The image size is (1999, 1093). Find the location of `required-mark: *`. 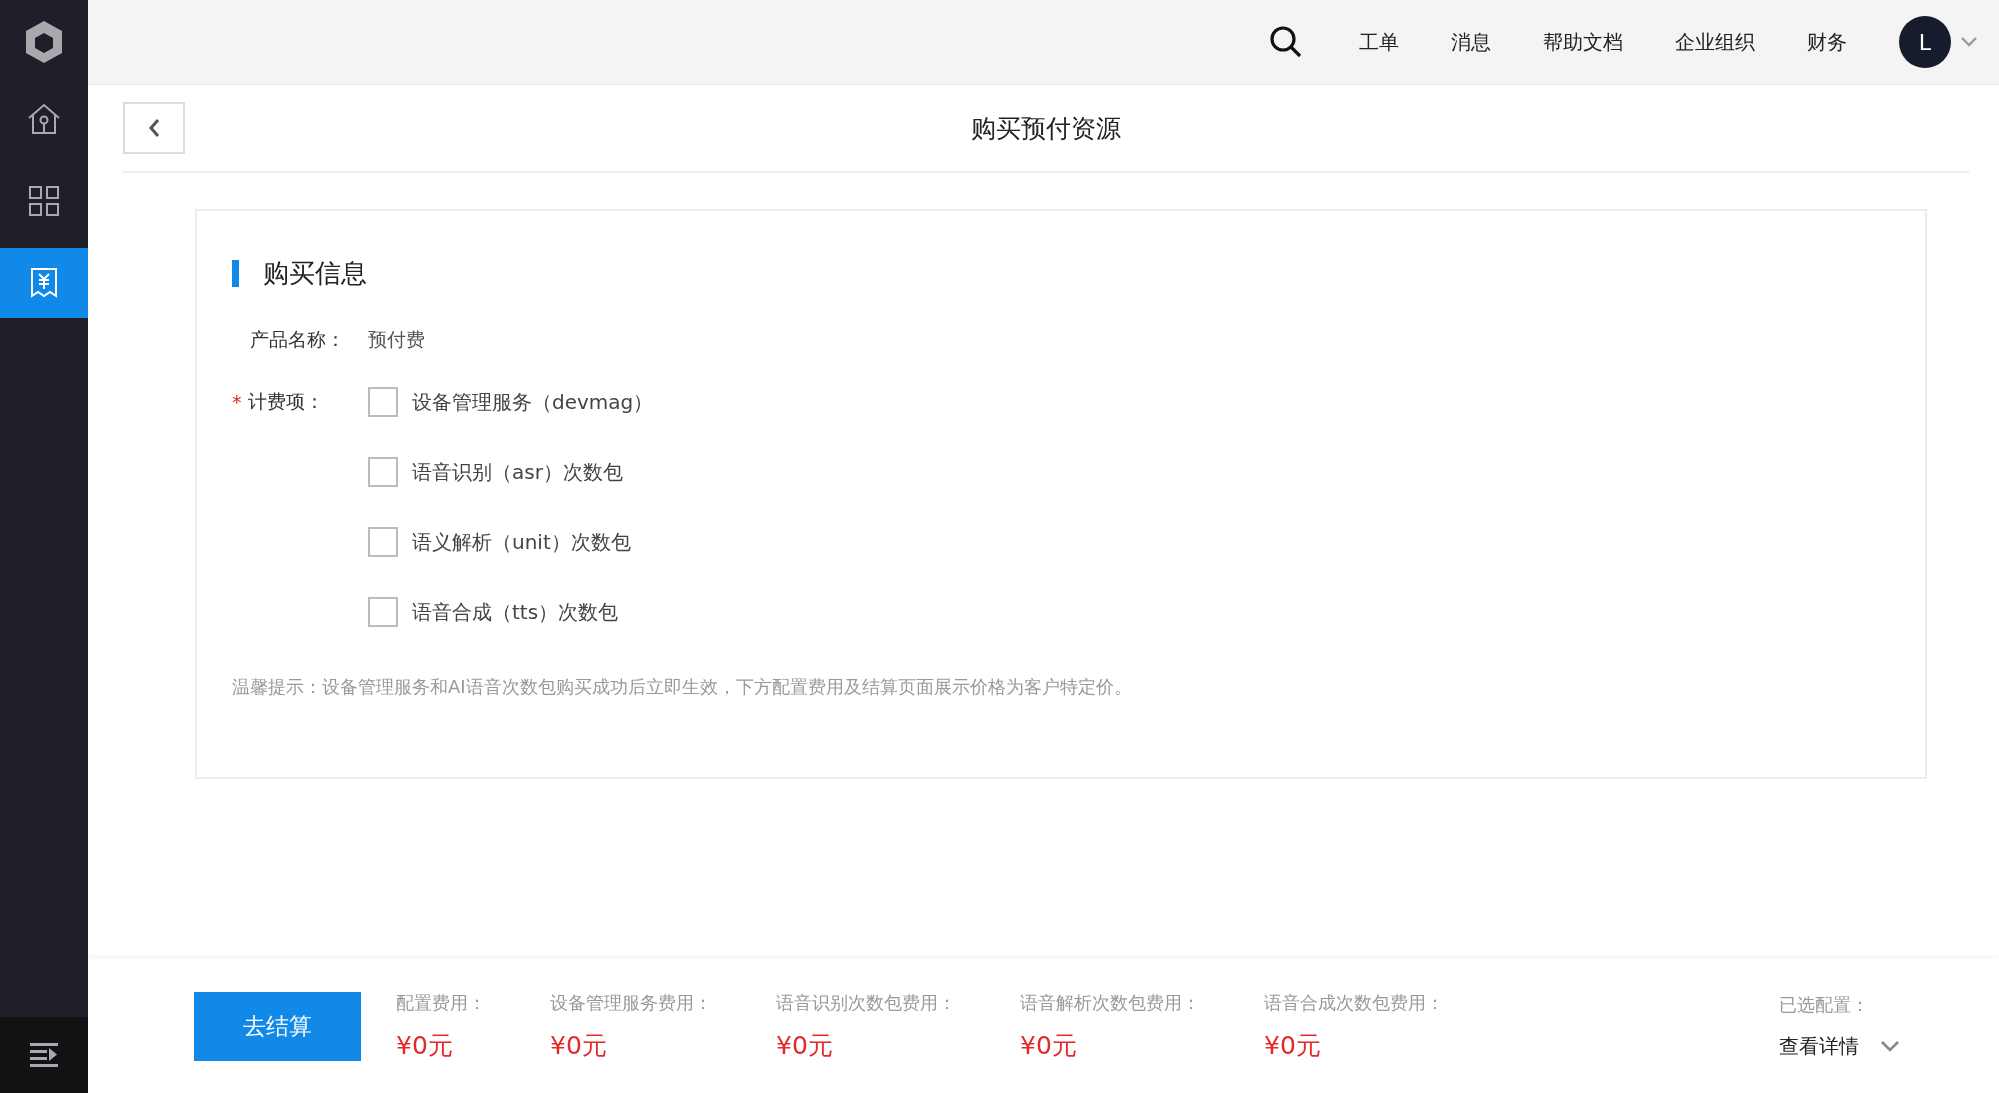

required-mark: * is located at coordinates (237, 402).